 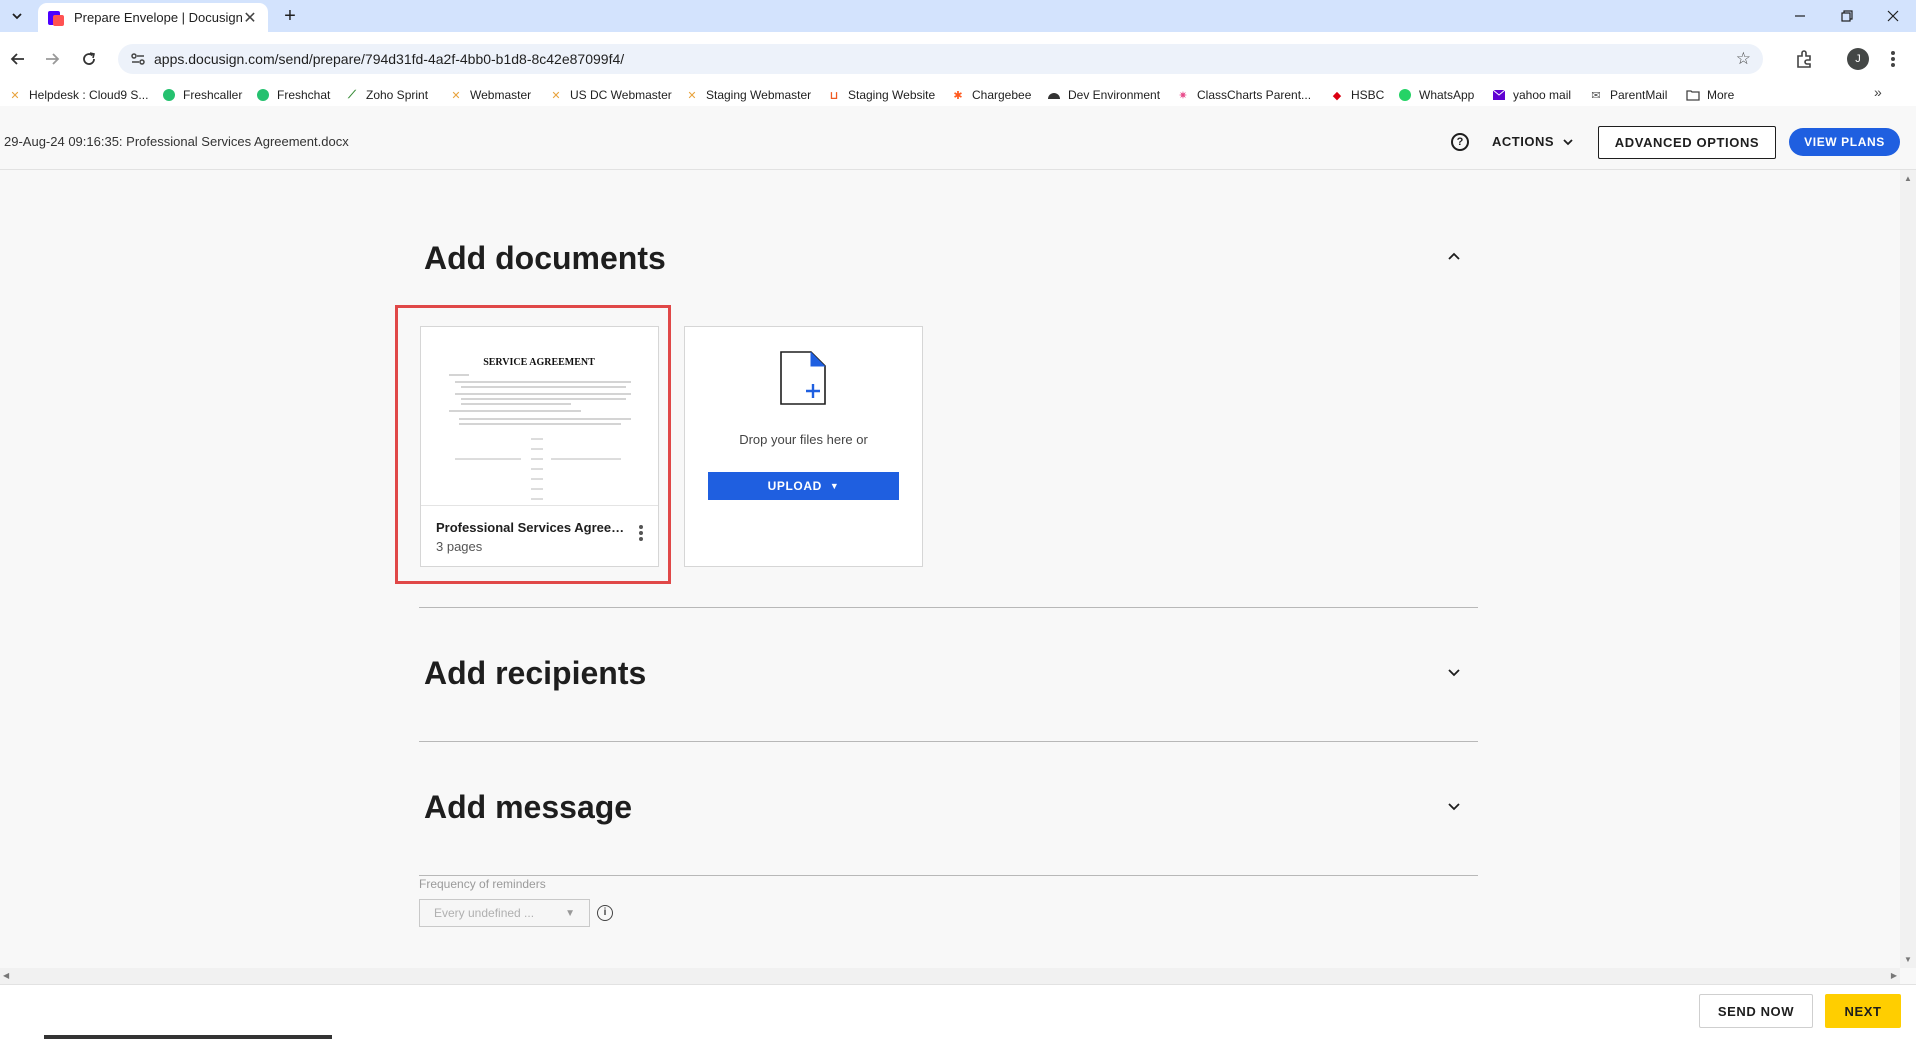 What do you see at coordinates (1114, 95) in the screenshot?
I see `bookmark-label: Dev Environment` at bounding box center [1114, 95].